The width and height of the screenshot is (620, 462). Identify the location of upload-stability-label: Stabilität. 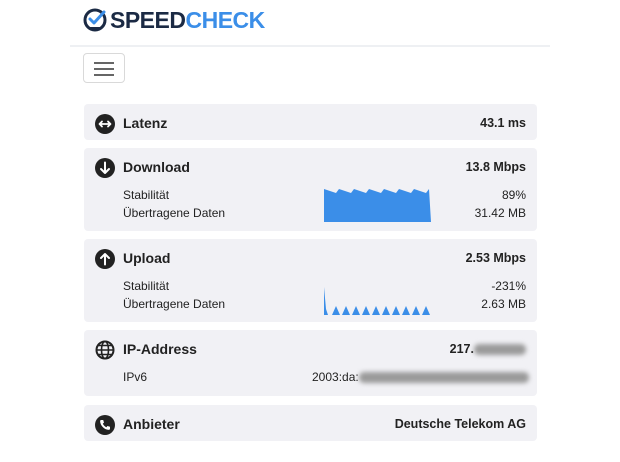
(146, 286).